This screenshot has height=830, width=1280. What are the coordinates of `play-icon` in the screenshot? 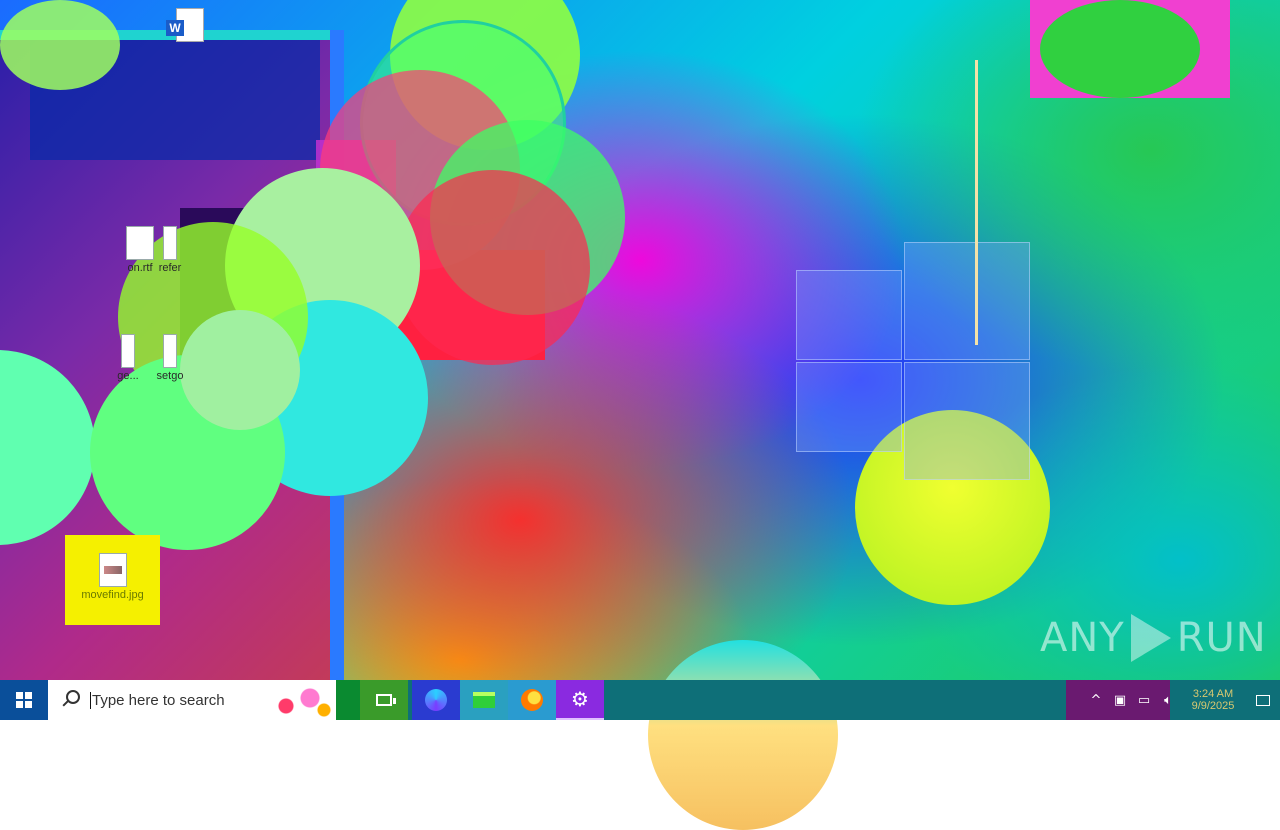 It's located at (1150, 638).